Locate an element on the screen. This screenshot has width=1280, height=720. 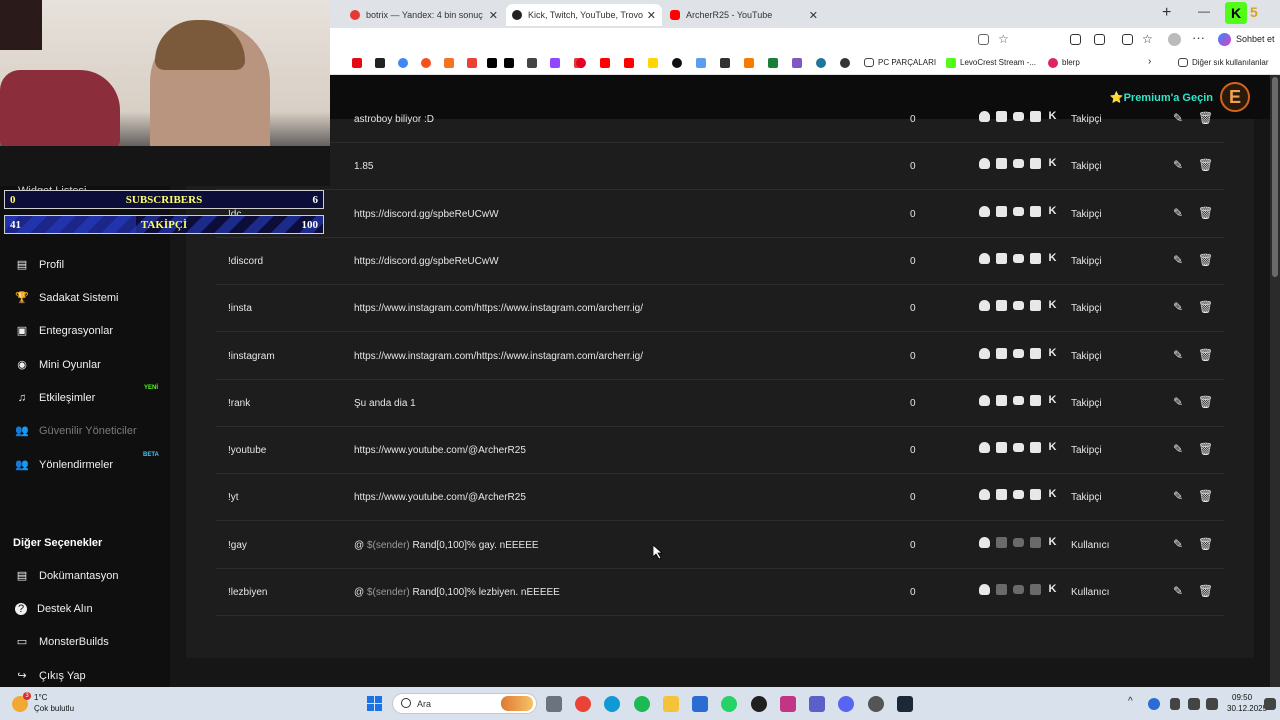
task-view-icon is located at coordinates (554, 704).